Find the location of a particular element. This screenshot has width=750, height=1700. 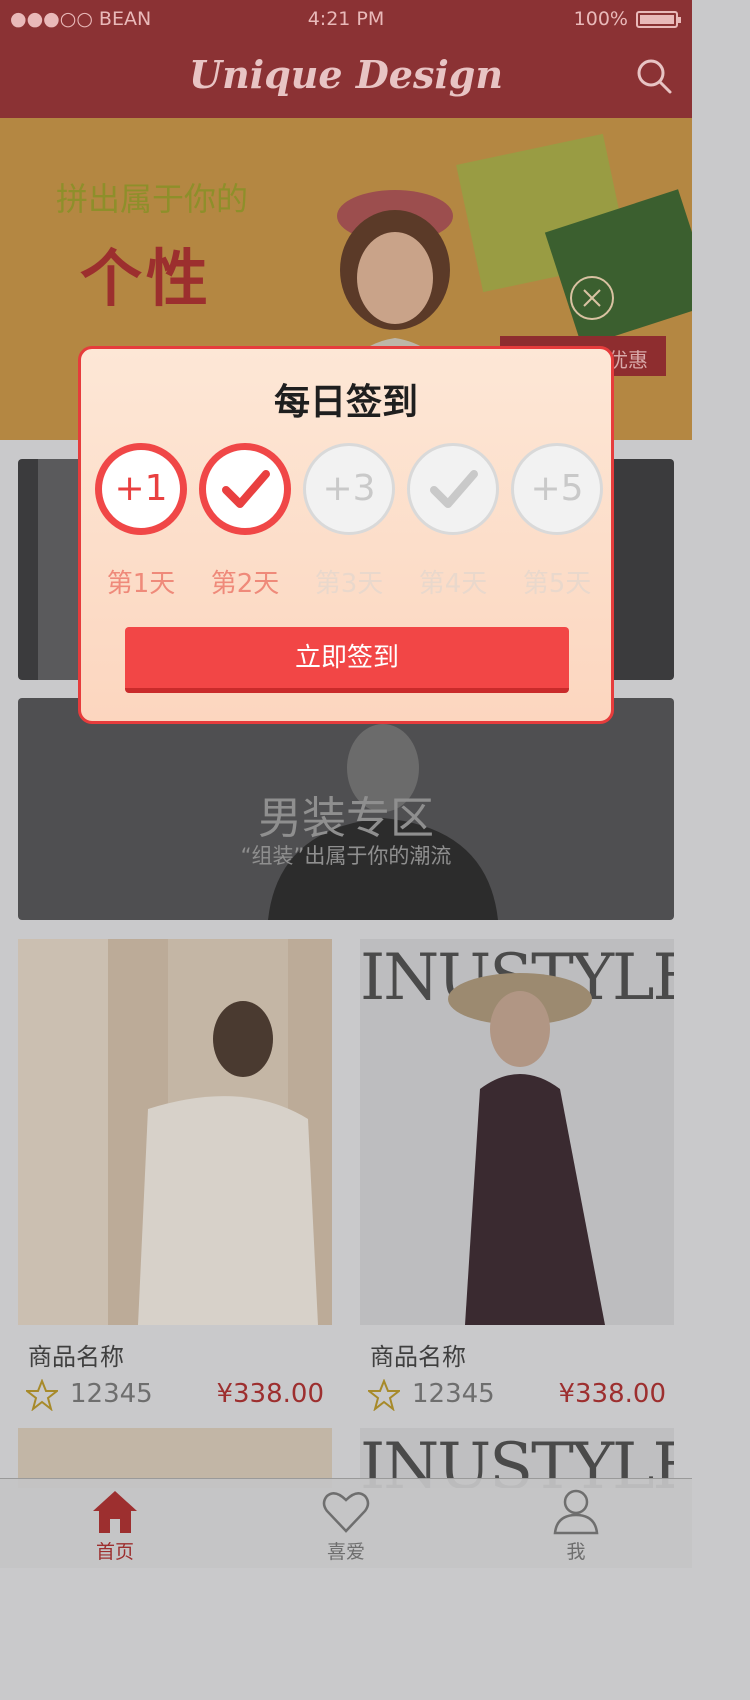

battery-icon is located at coordinates (658, 19).